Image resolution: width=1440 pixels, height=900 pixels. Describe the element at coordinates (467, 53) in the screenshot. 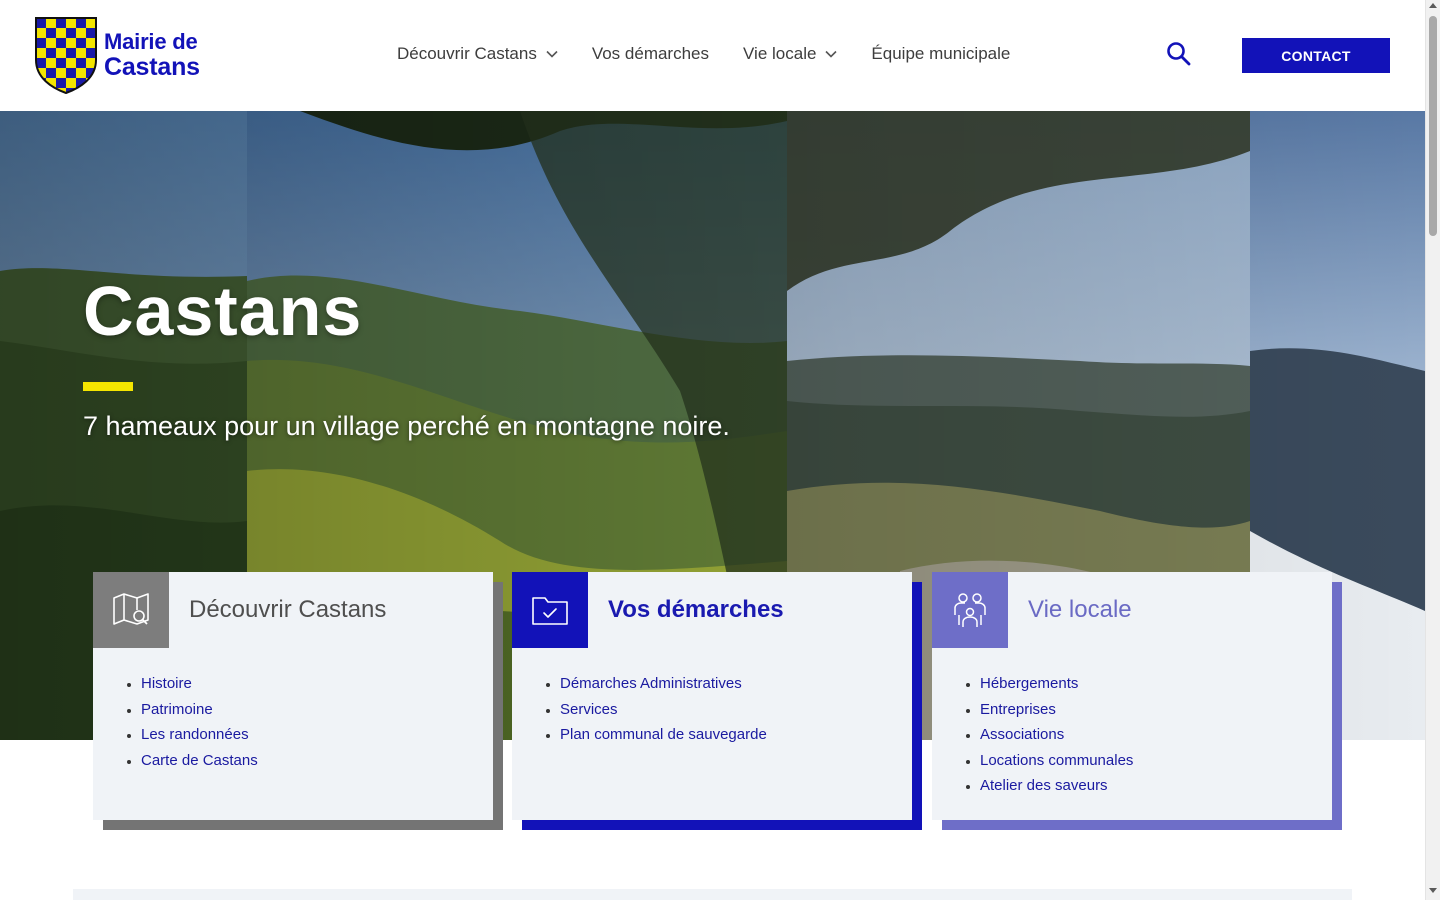

I see `nav-item-label: Découvrir Castans` at that location.